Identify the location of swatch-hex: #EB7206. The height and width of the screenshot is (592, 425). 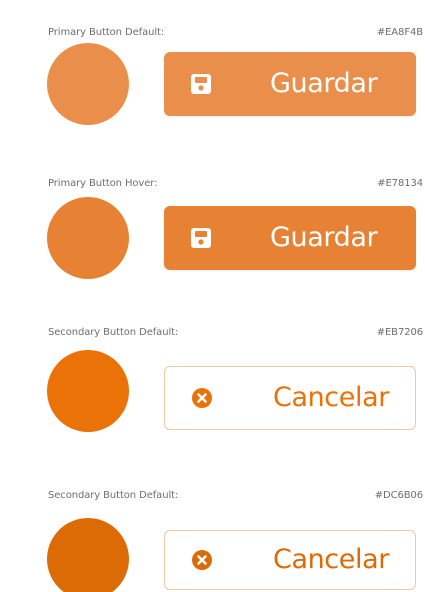
(399, 332).